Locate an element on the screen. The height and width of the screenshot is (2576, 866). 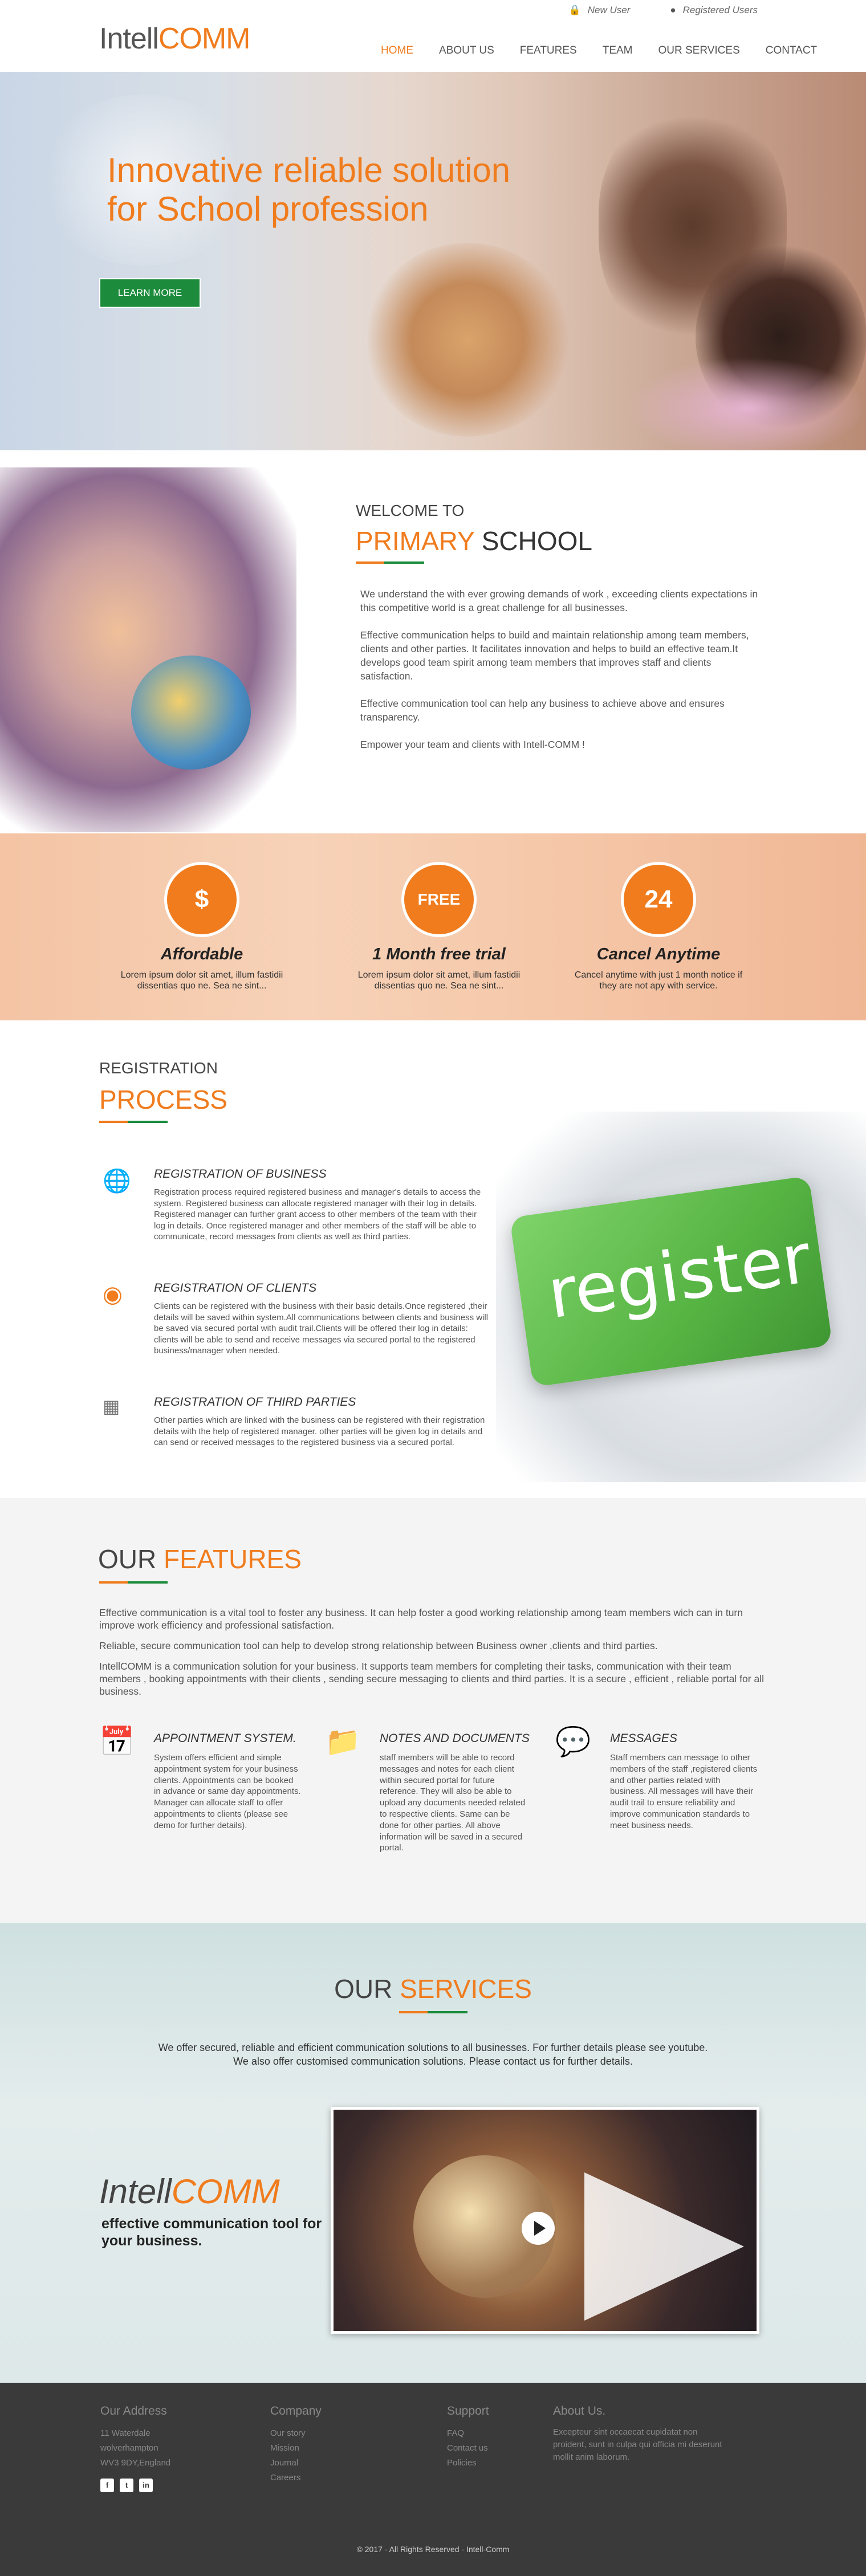
nav-about-us: ABOUT US is located at coordinates (466, 50).